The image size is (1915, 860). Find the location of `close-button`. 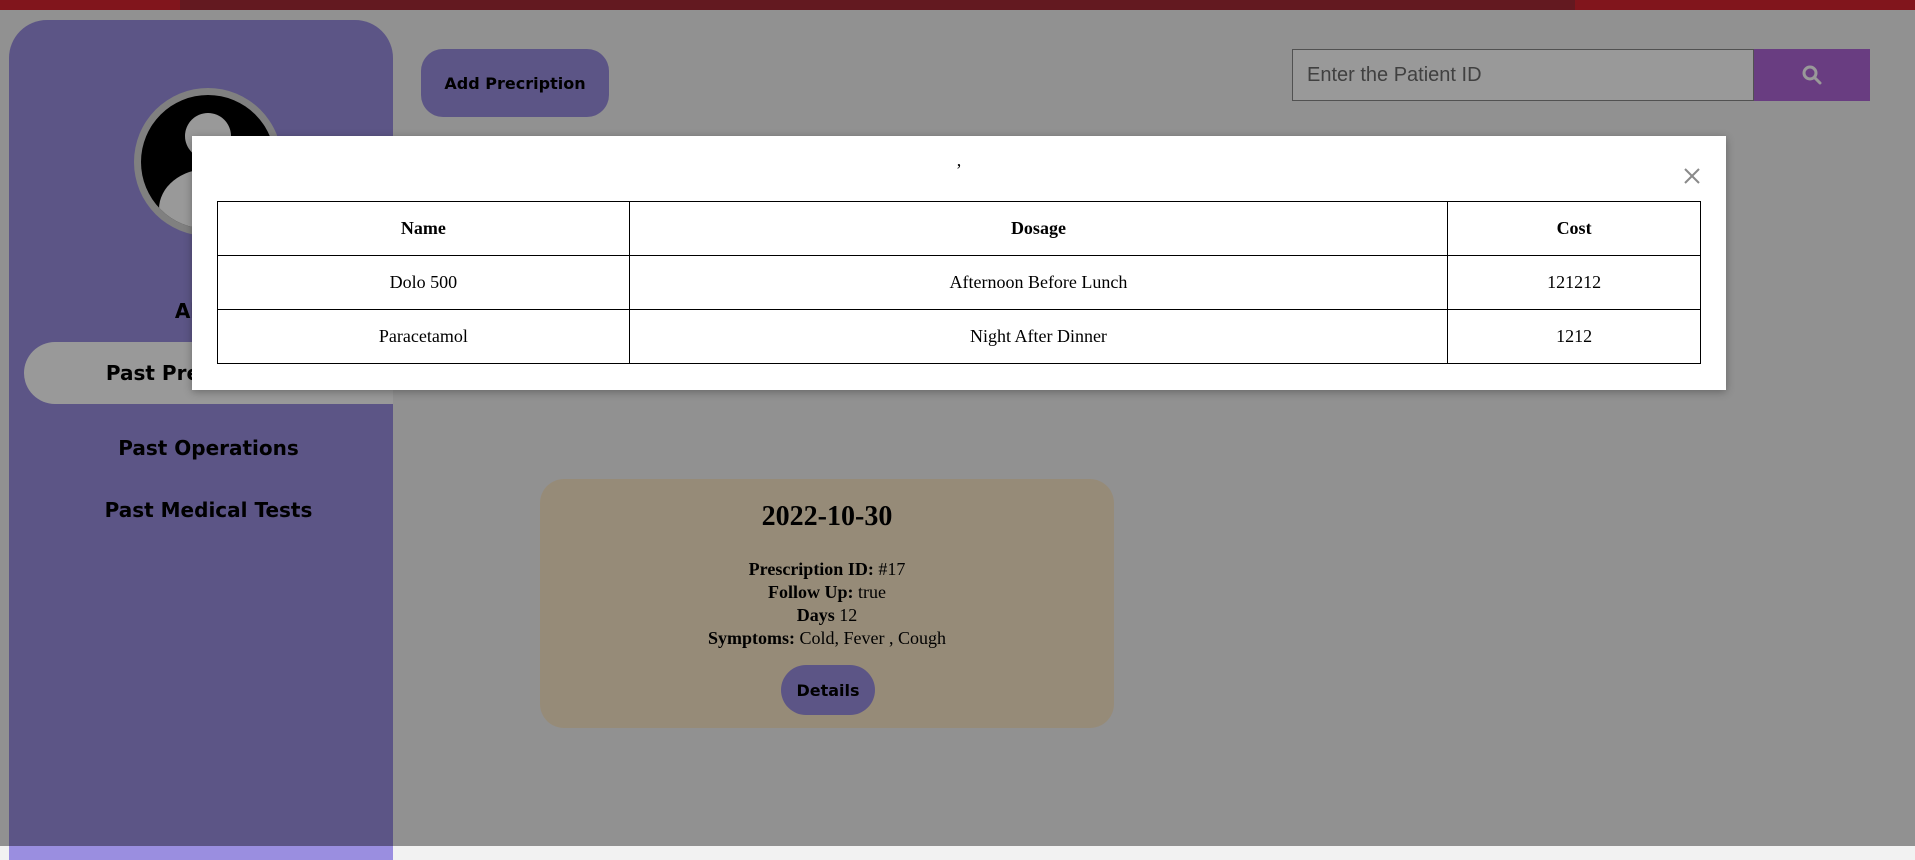

close-button is located at coordinates (1692, 176).